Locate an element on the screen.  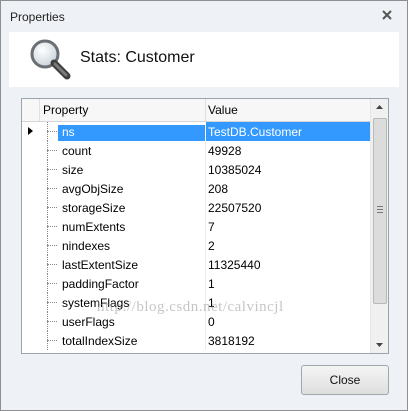
table-row: ns TestDB.Customer is located at coordinates (197, 131).